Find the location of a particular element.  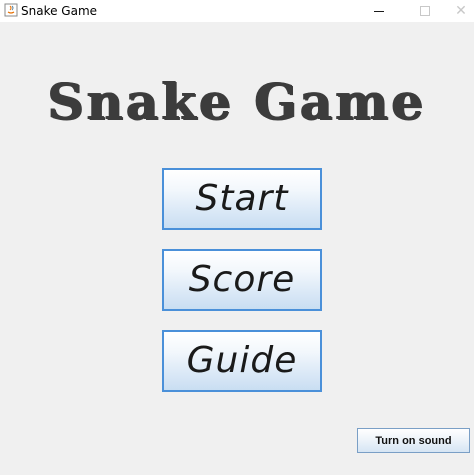

start-button: Start is located at coordinates (242, 199).